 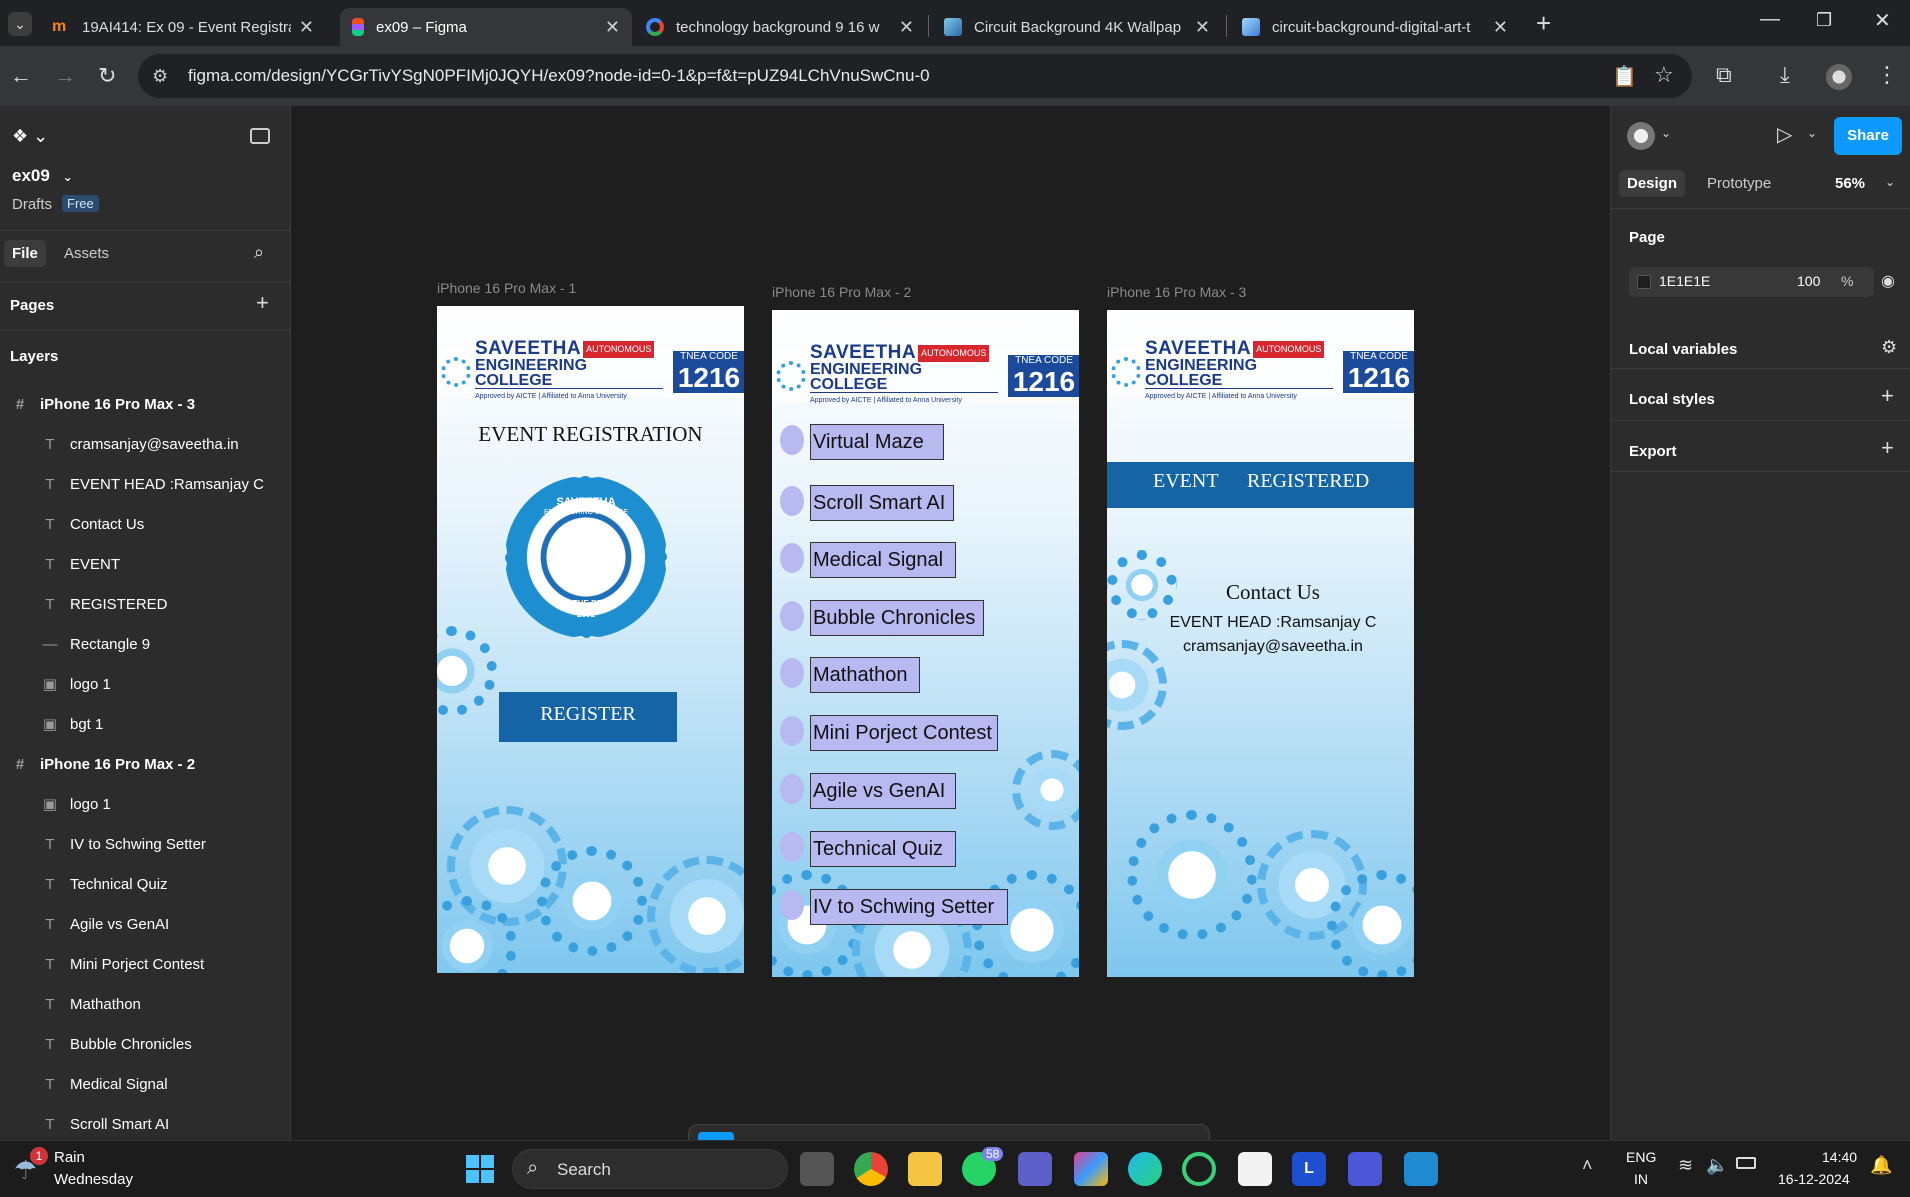 I want to click on close-window-icon: ✕, so click(x=1882, y=20).